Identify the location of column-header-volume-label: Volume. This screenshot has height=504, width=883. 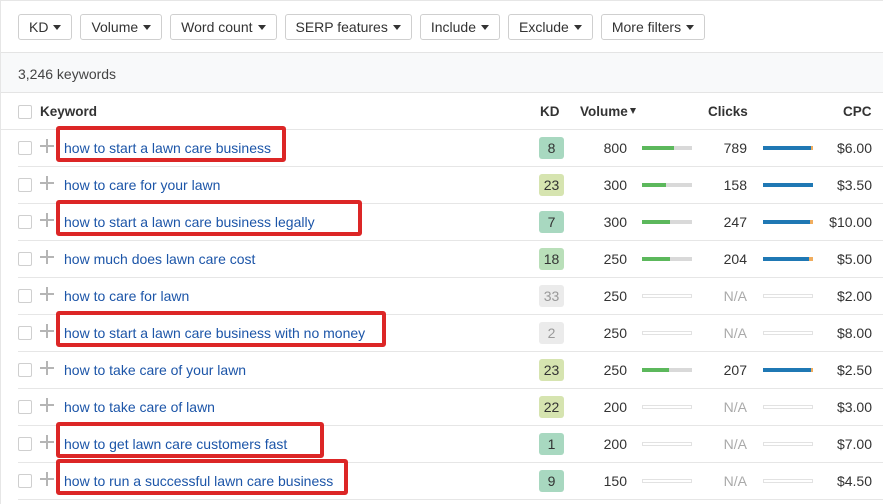
(604, 111).